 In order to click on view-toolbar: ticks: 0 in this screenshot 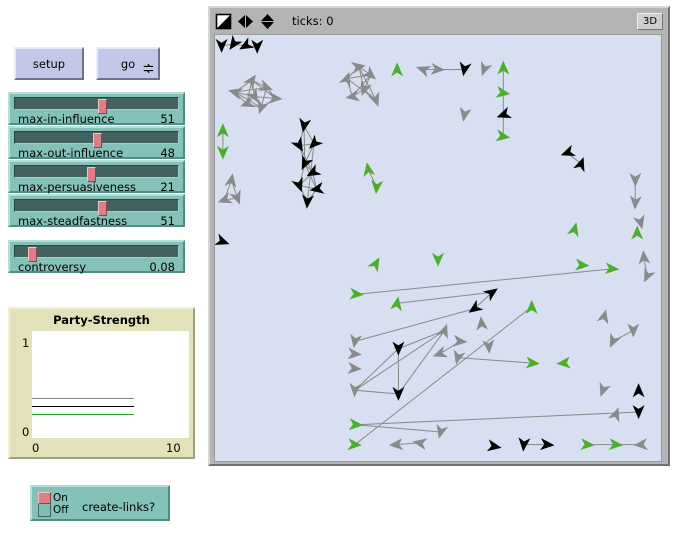, I will do `click(439, 21)`.